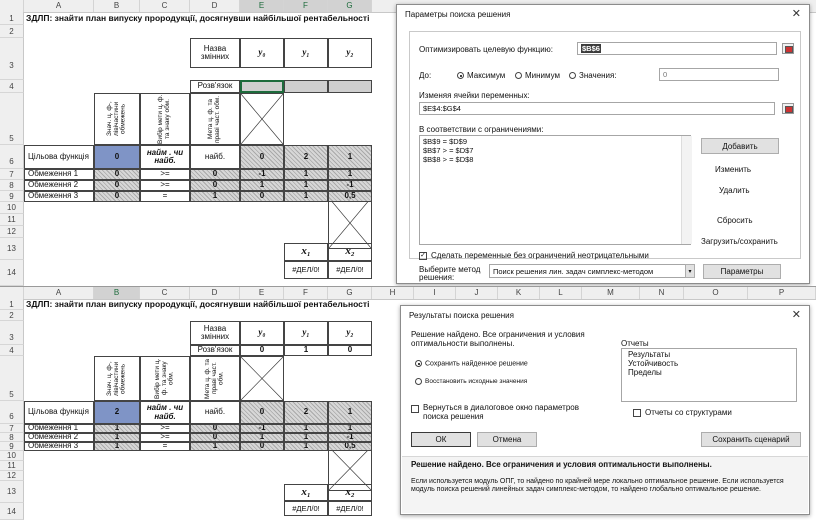  I want to click on constraint-3-sign: =, so click(165, 196).